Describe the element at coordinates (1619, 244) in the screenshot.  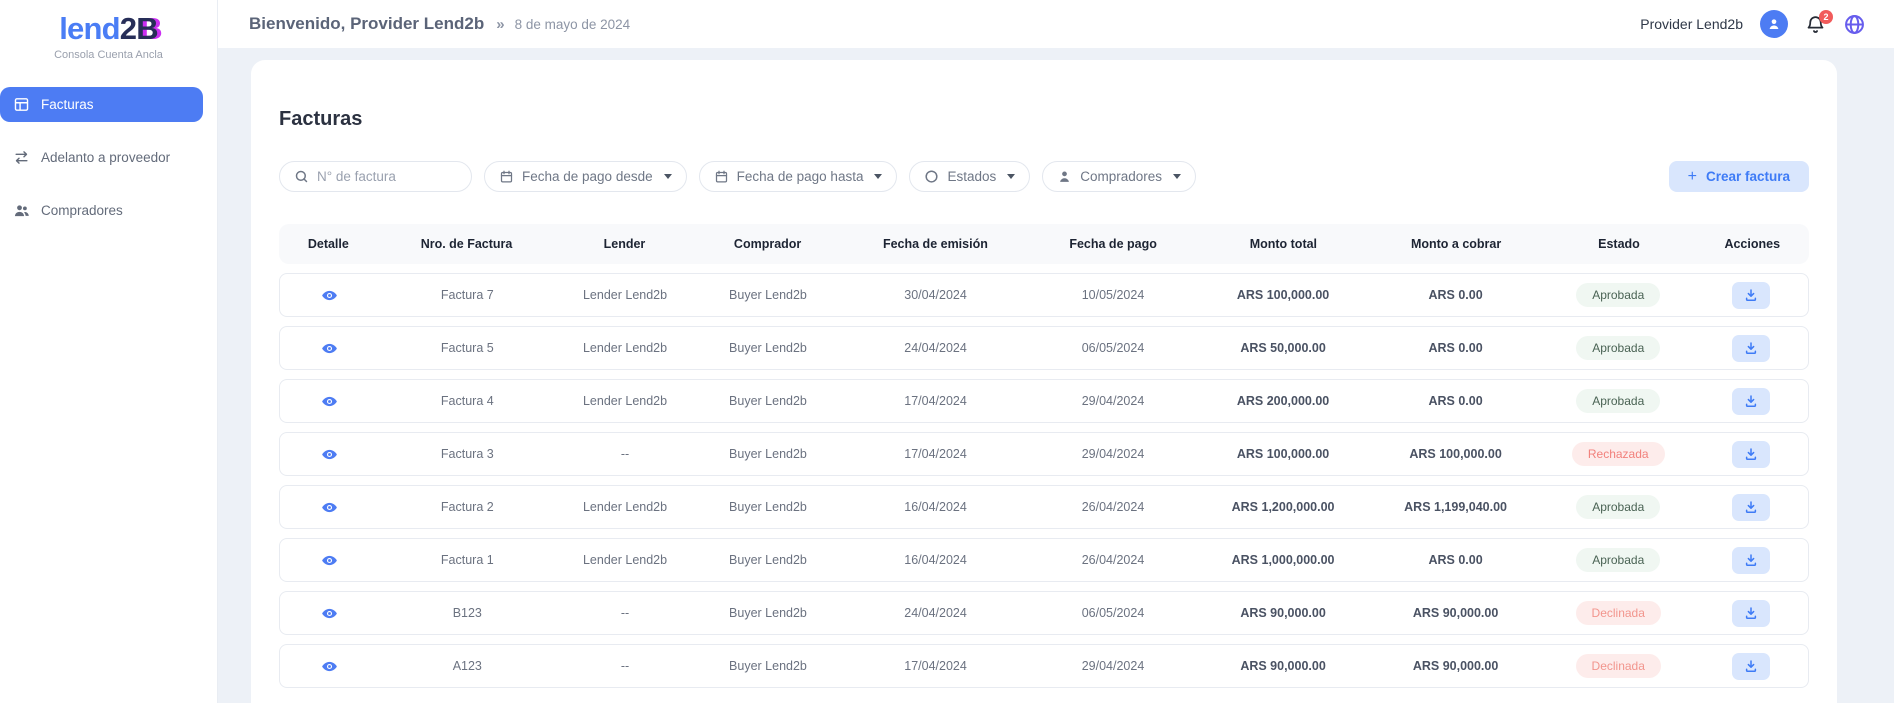
I see `column-header: Estado` at that location.